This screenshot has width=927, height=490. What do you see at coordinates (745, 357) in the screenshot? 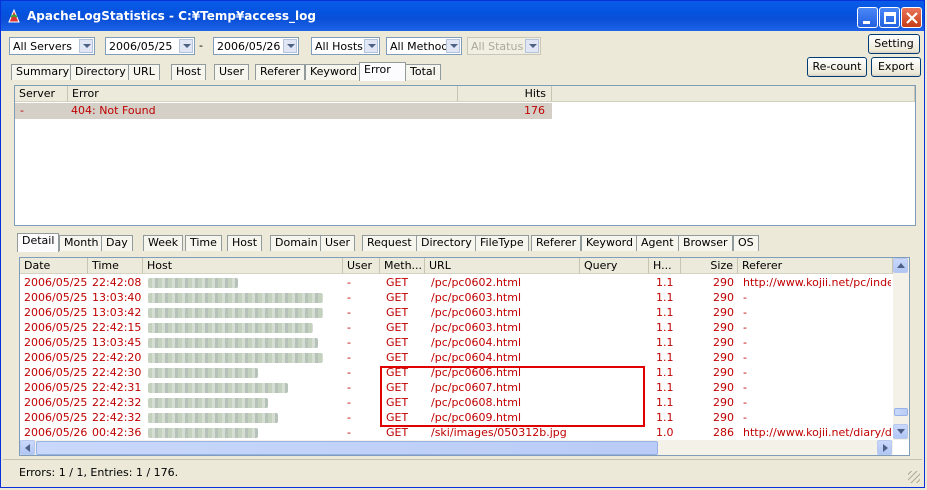
I see `cell-referer: -` at bounding box center [745, 357].